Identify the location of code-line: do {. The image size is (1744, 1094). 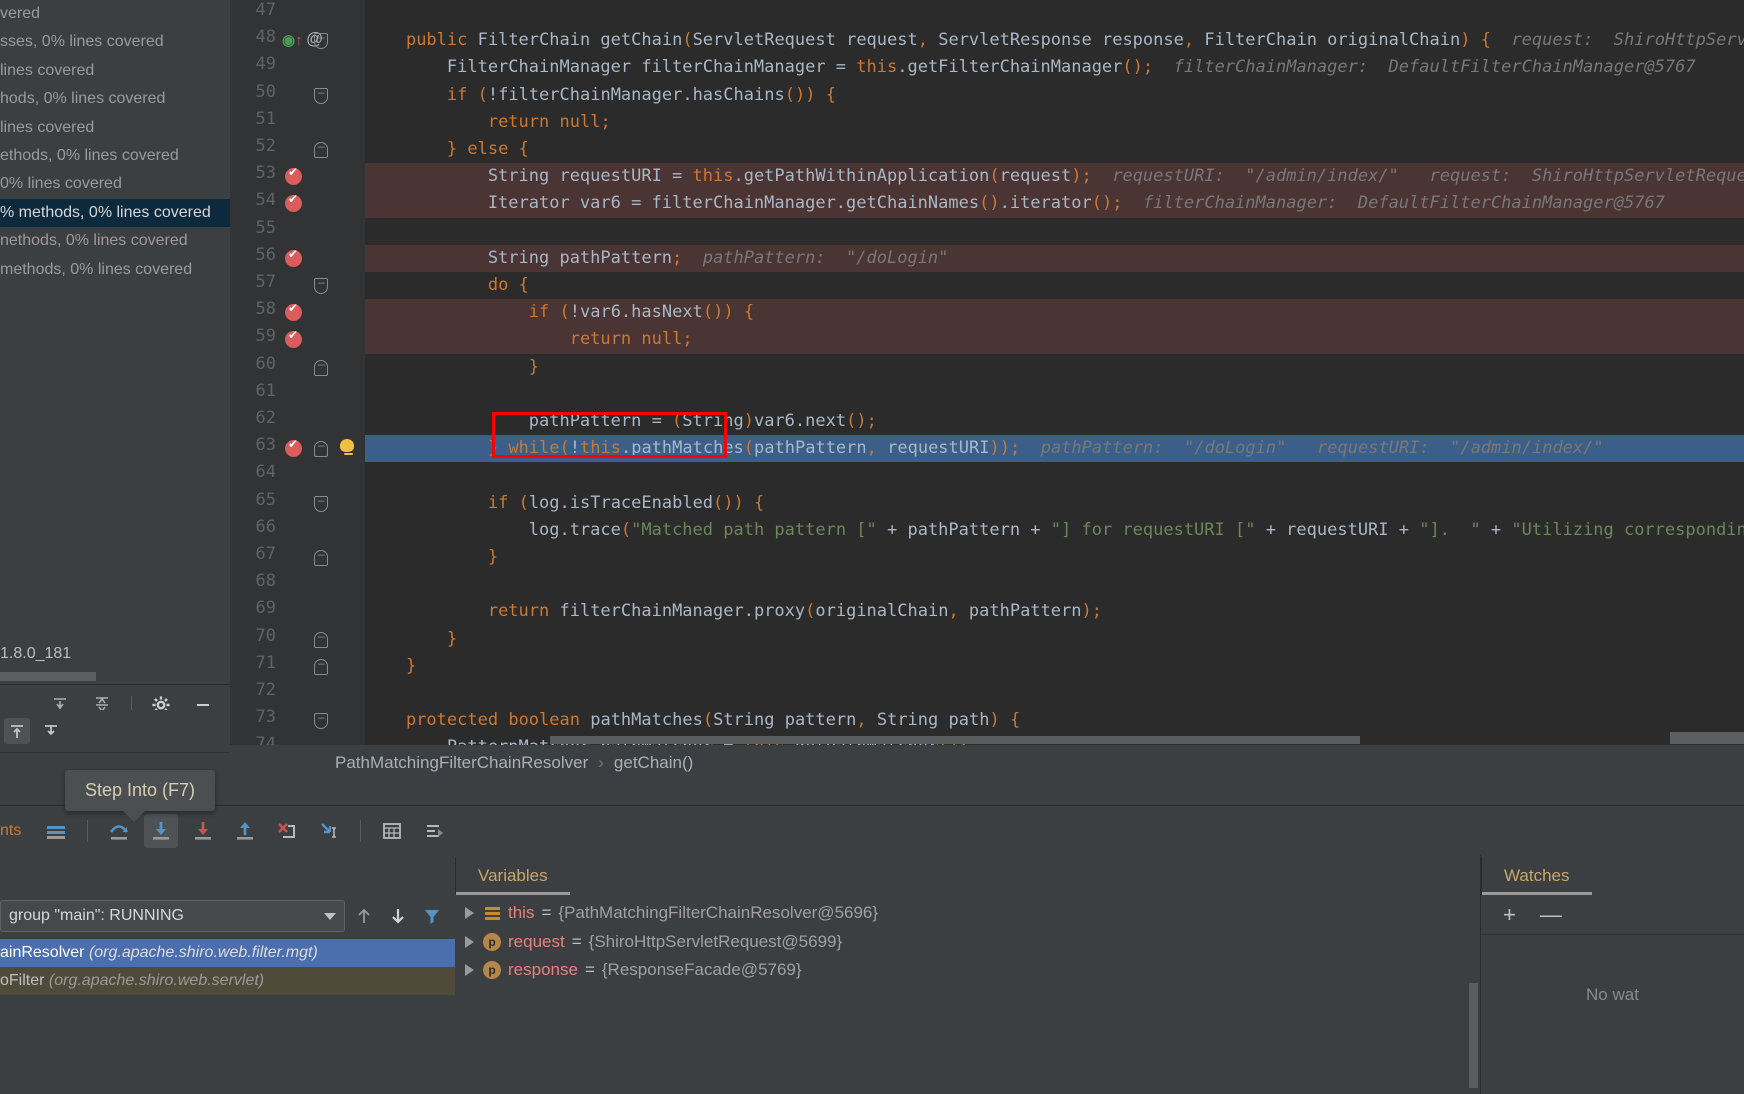
(1054, 285).